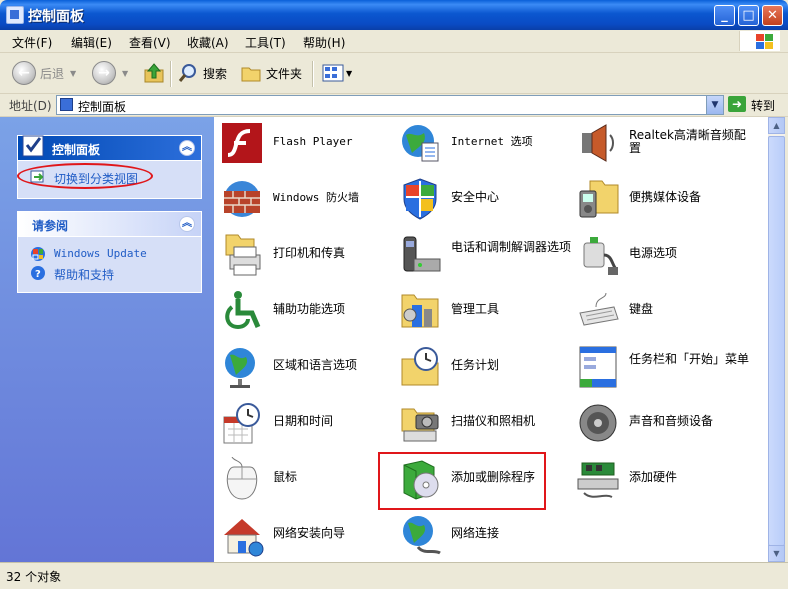 The width and height of the screenshot is (788, 589). I want to click on cp-item-firewall: Windows 防火墙, so click(303, 200).